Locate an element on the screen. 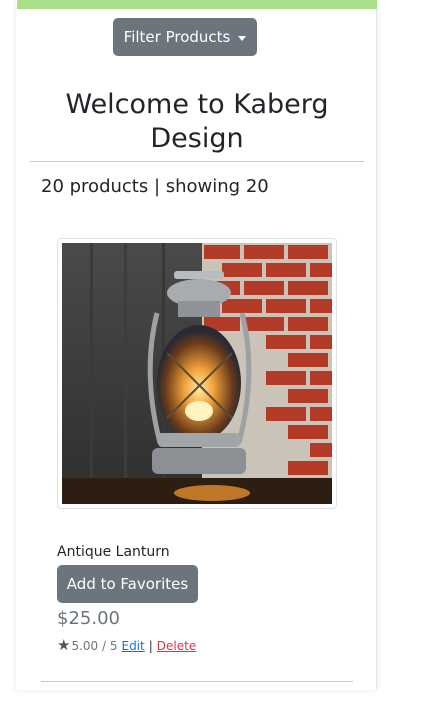  add-to-favorites-button: Add to Favorites is located at coordinates (127, 584).